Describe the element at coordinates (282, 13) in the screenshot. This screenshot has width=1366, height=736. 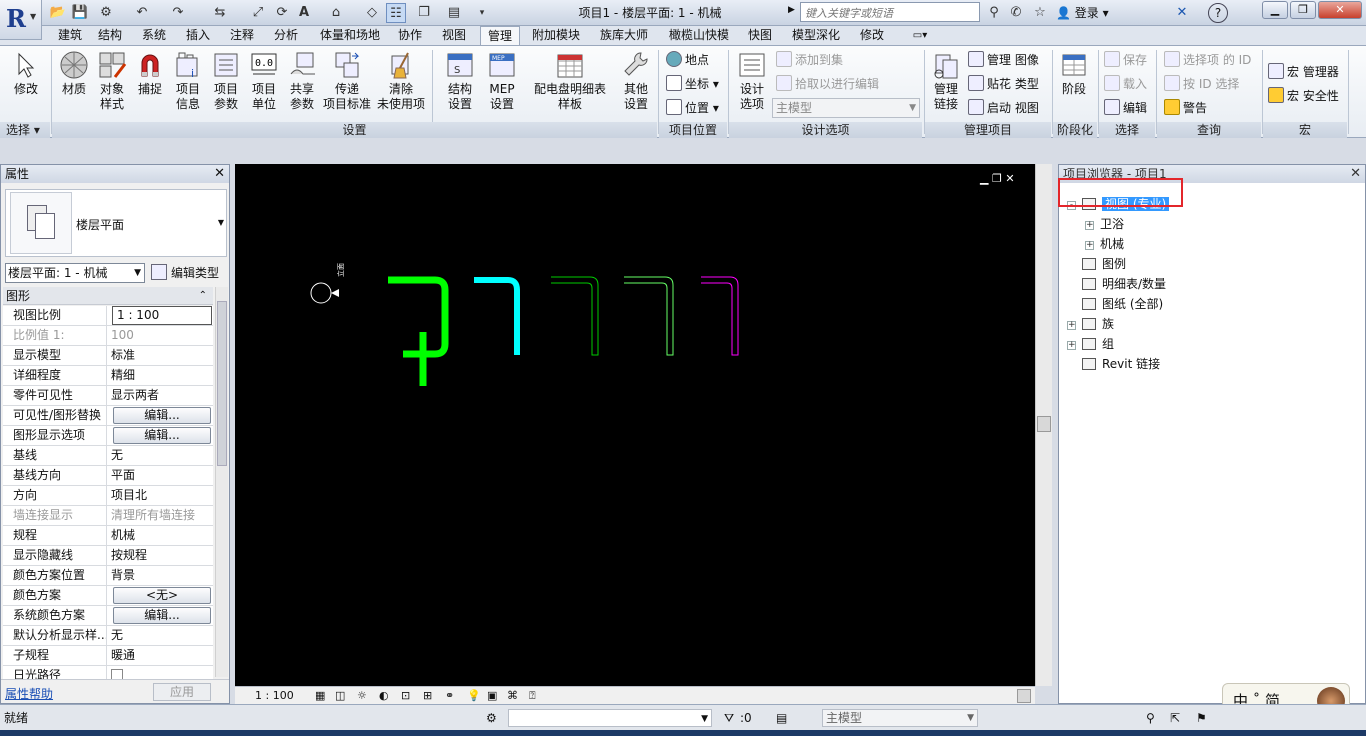
I see `dimension-icon: ⟳` at that location.